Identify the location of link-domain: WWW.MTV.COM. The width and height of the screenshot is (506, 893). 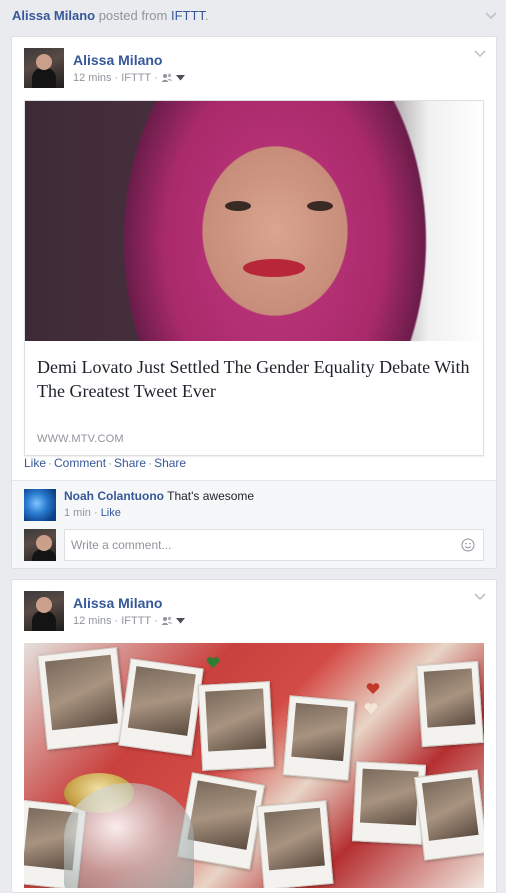
(80, 439).